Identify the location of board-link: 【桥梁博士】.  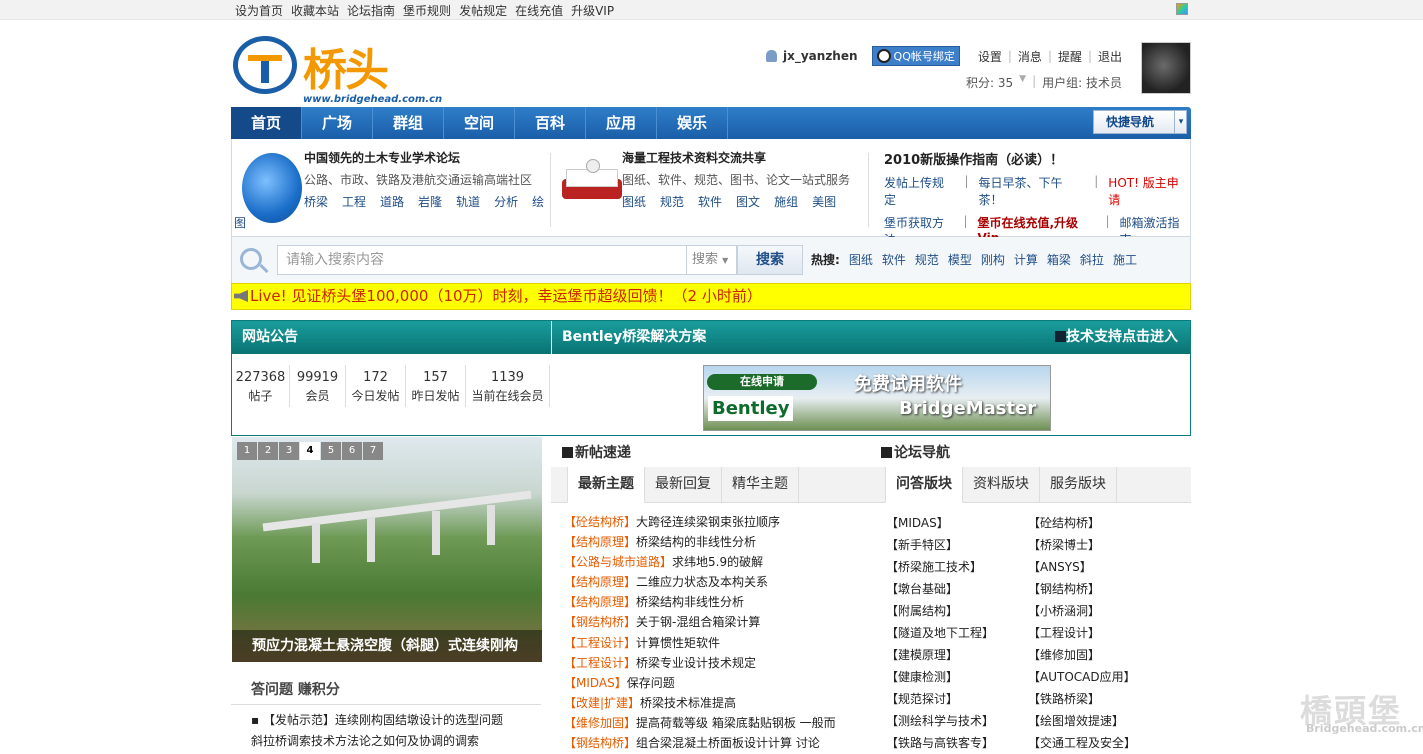
(1098, 545).